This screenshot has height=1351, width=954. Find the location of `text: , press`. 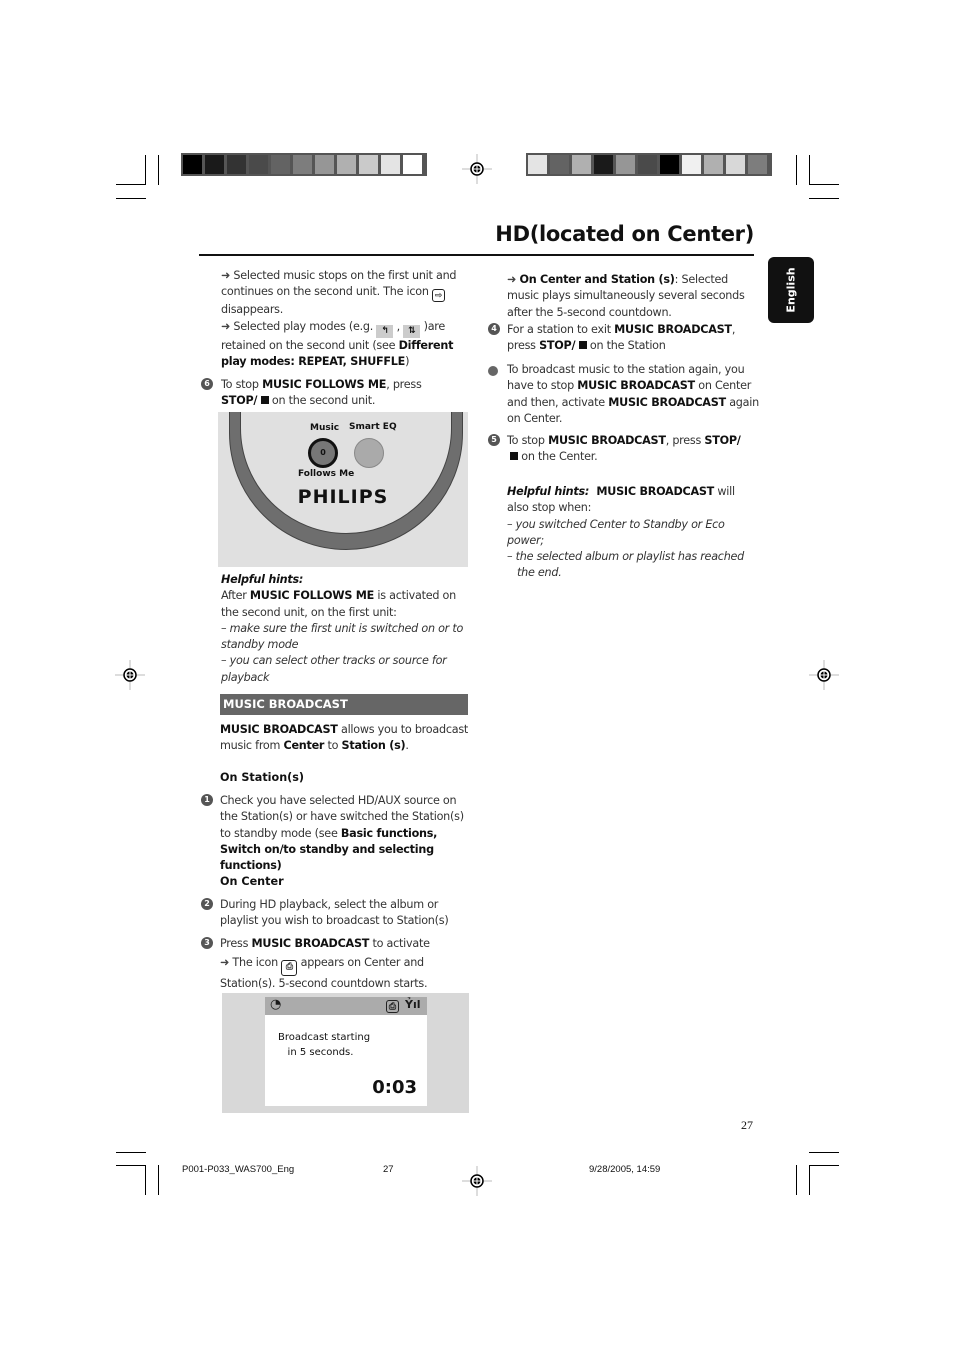

text: , press is located at coordinates (685, 440).